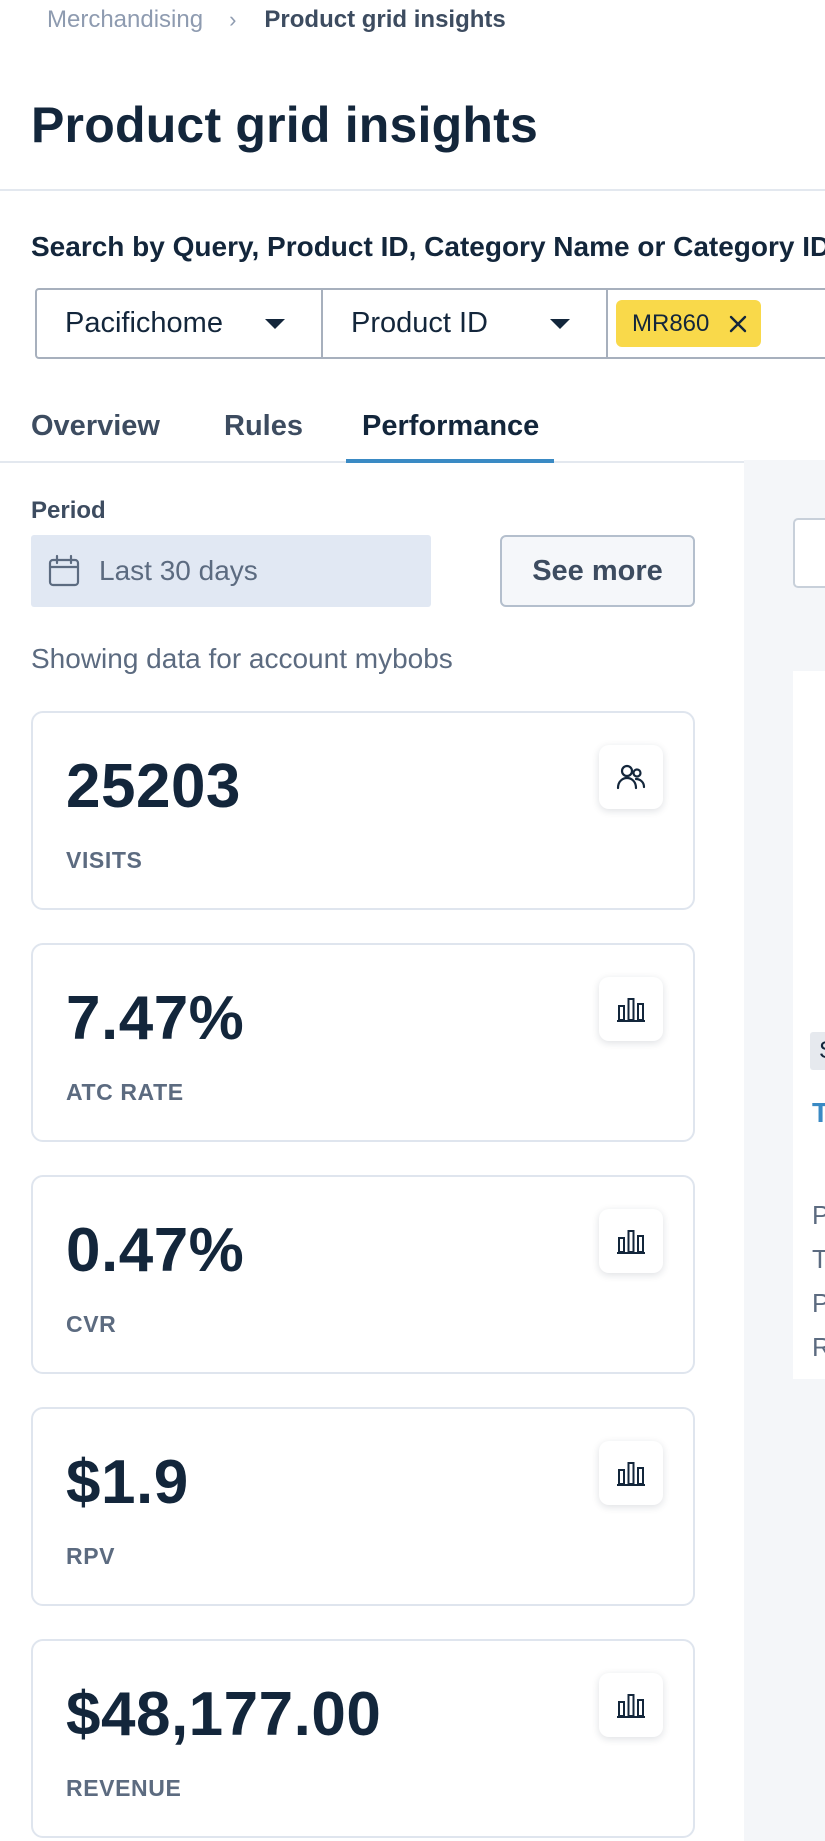 This screenshot has height=1841, width=825. What do you see at coordinates (450, 461) in the screenshot?
I see `active-tab-indicator` at bounding box center [450, 461].